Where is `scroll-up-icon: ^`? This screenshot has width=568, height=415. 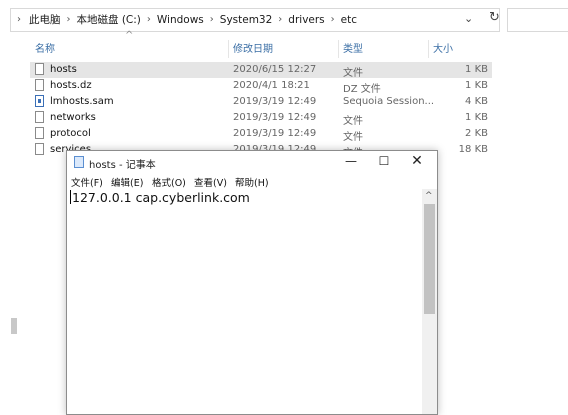 scroll-up-icon: ^ is located at coordinates (429, 196).